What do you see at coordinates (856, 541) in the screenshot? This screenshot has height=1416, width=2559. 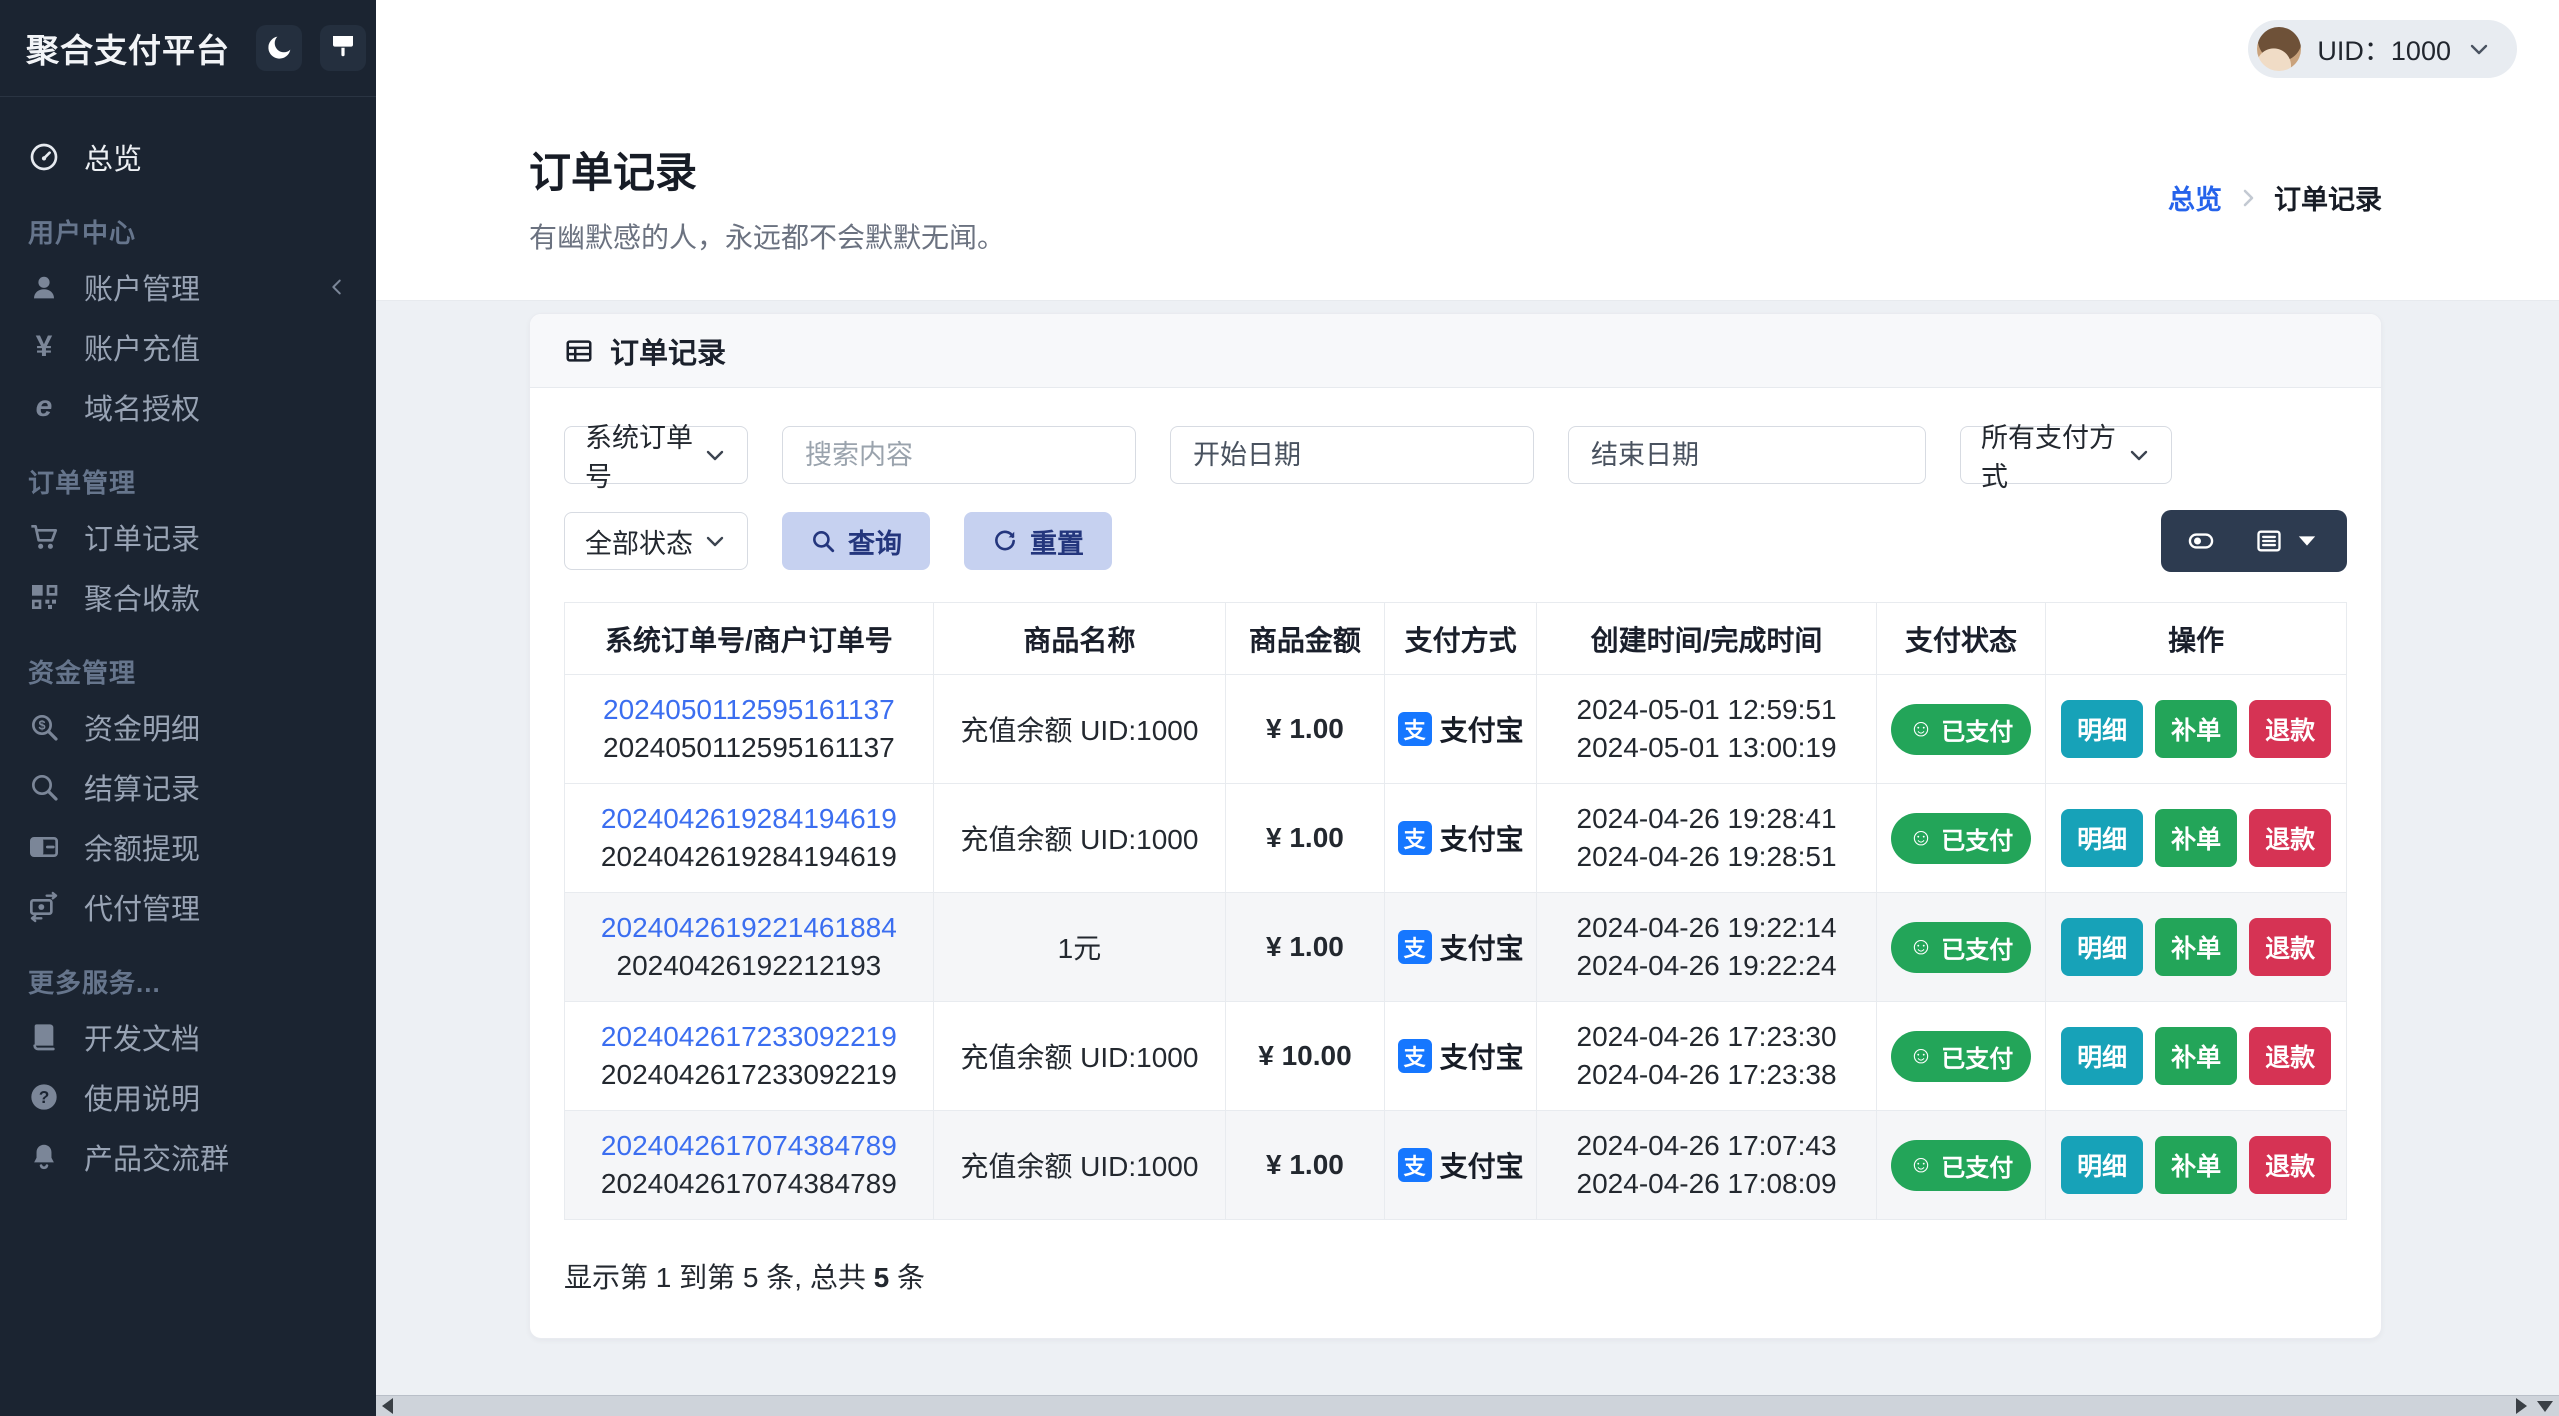 I see `query-button: 查询` at bounding box center [856, 541].